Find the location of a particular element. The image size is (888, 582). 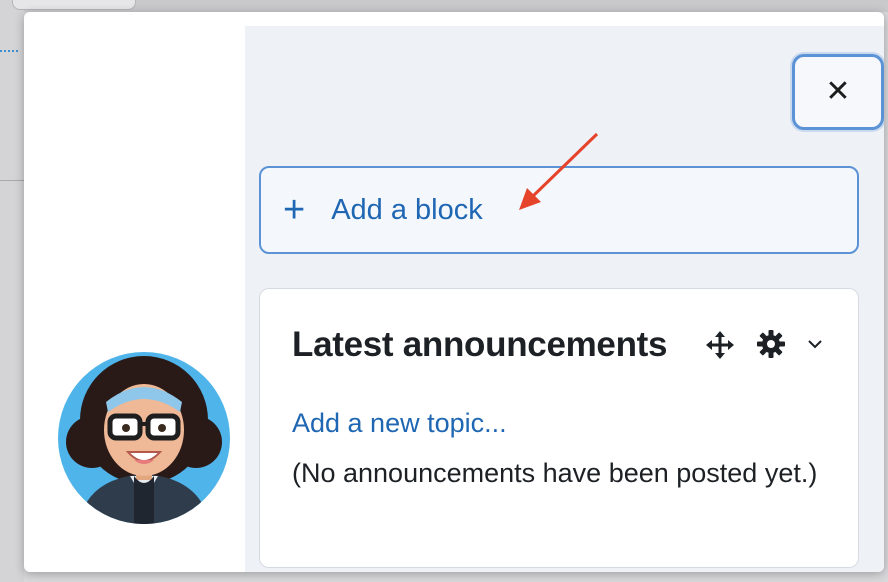

close-drawer-button: ✕ is located at coordinates (838, 92).